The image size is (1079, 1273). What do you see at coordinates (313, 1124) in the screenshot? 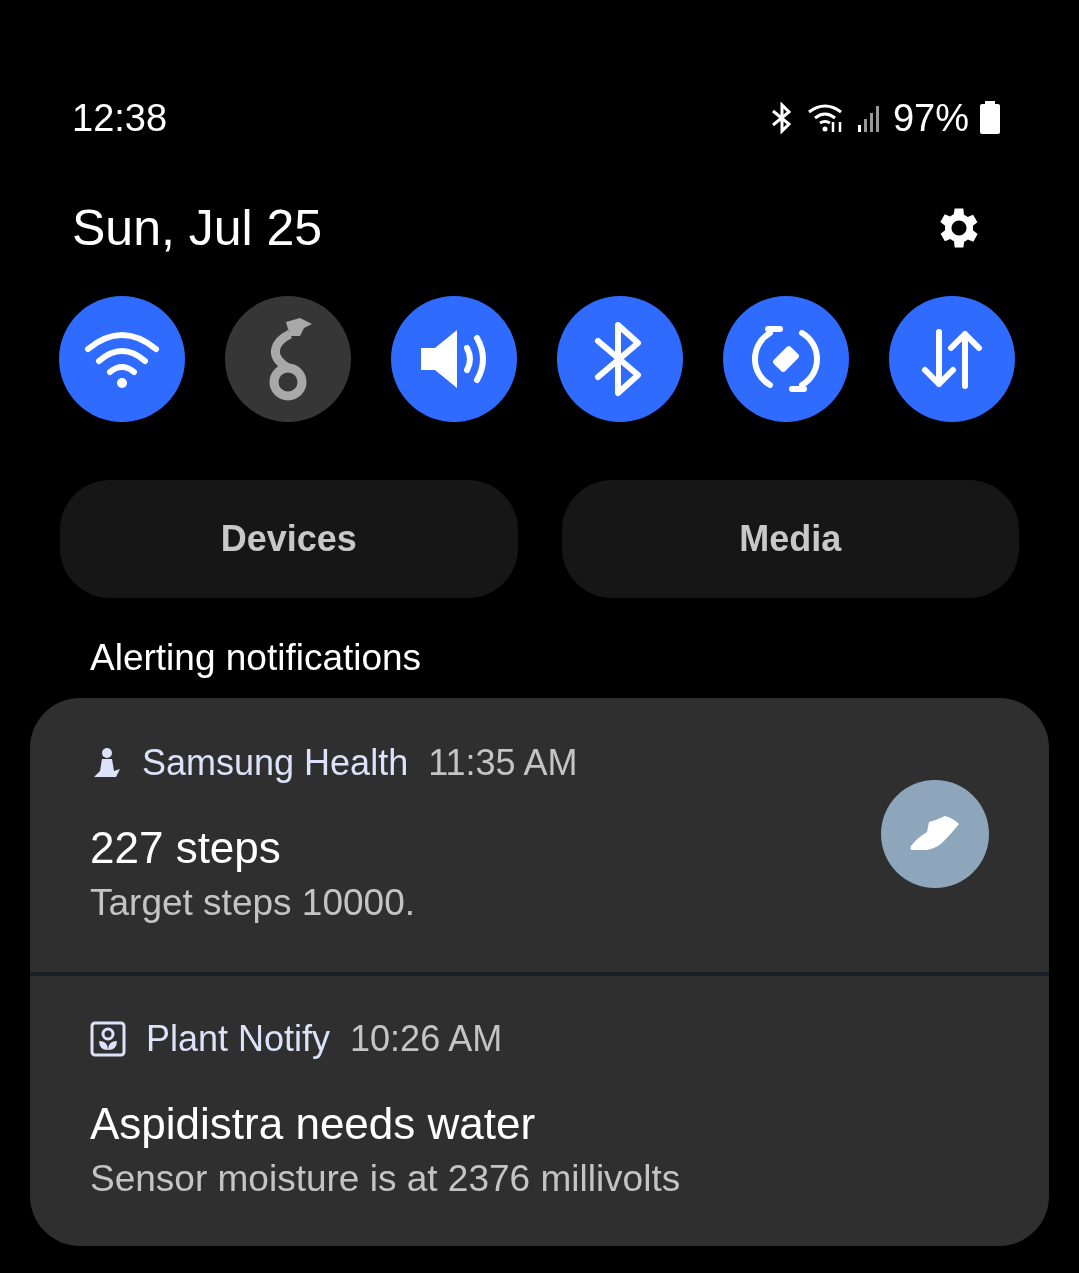
I see `notification-title: Aspidistra needs water` at bounding box center [313, 1124].